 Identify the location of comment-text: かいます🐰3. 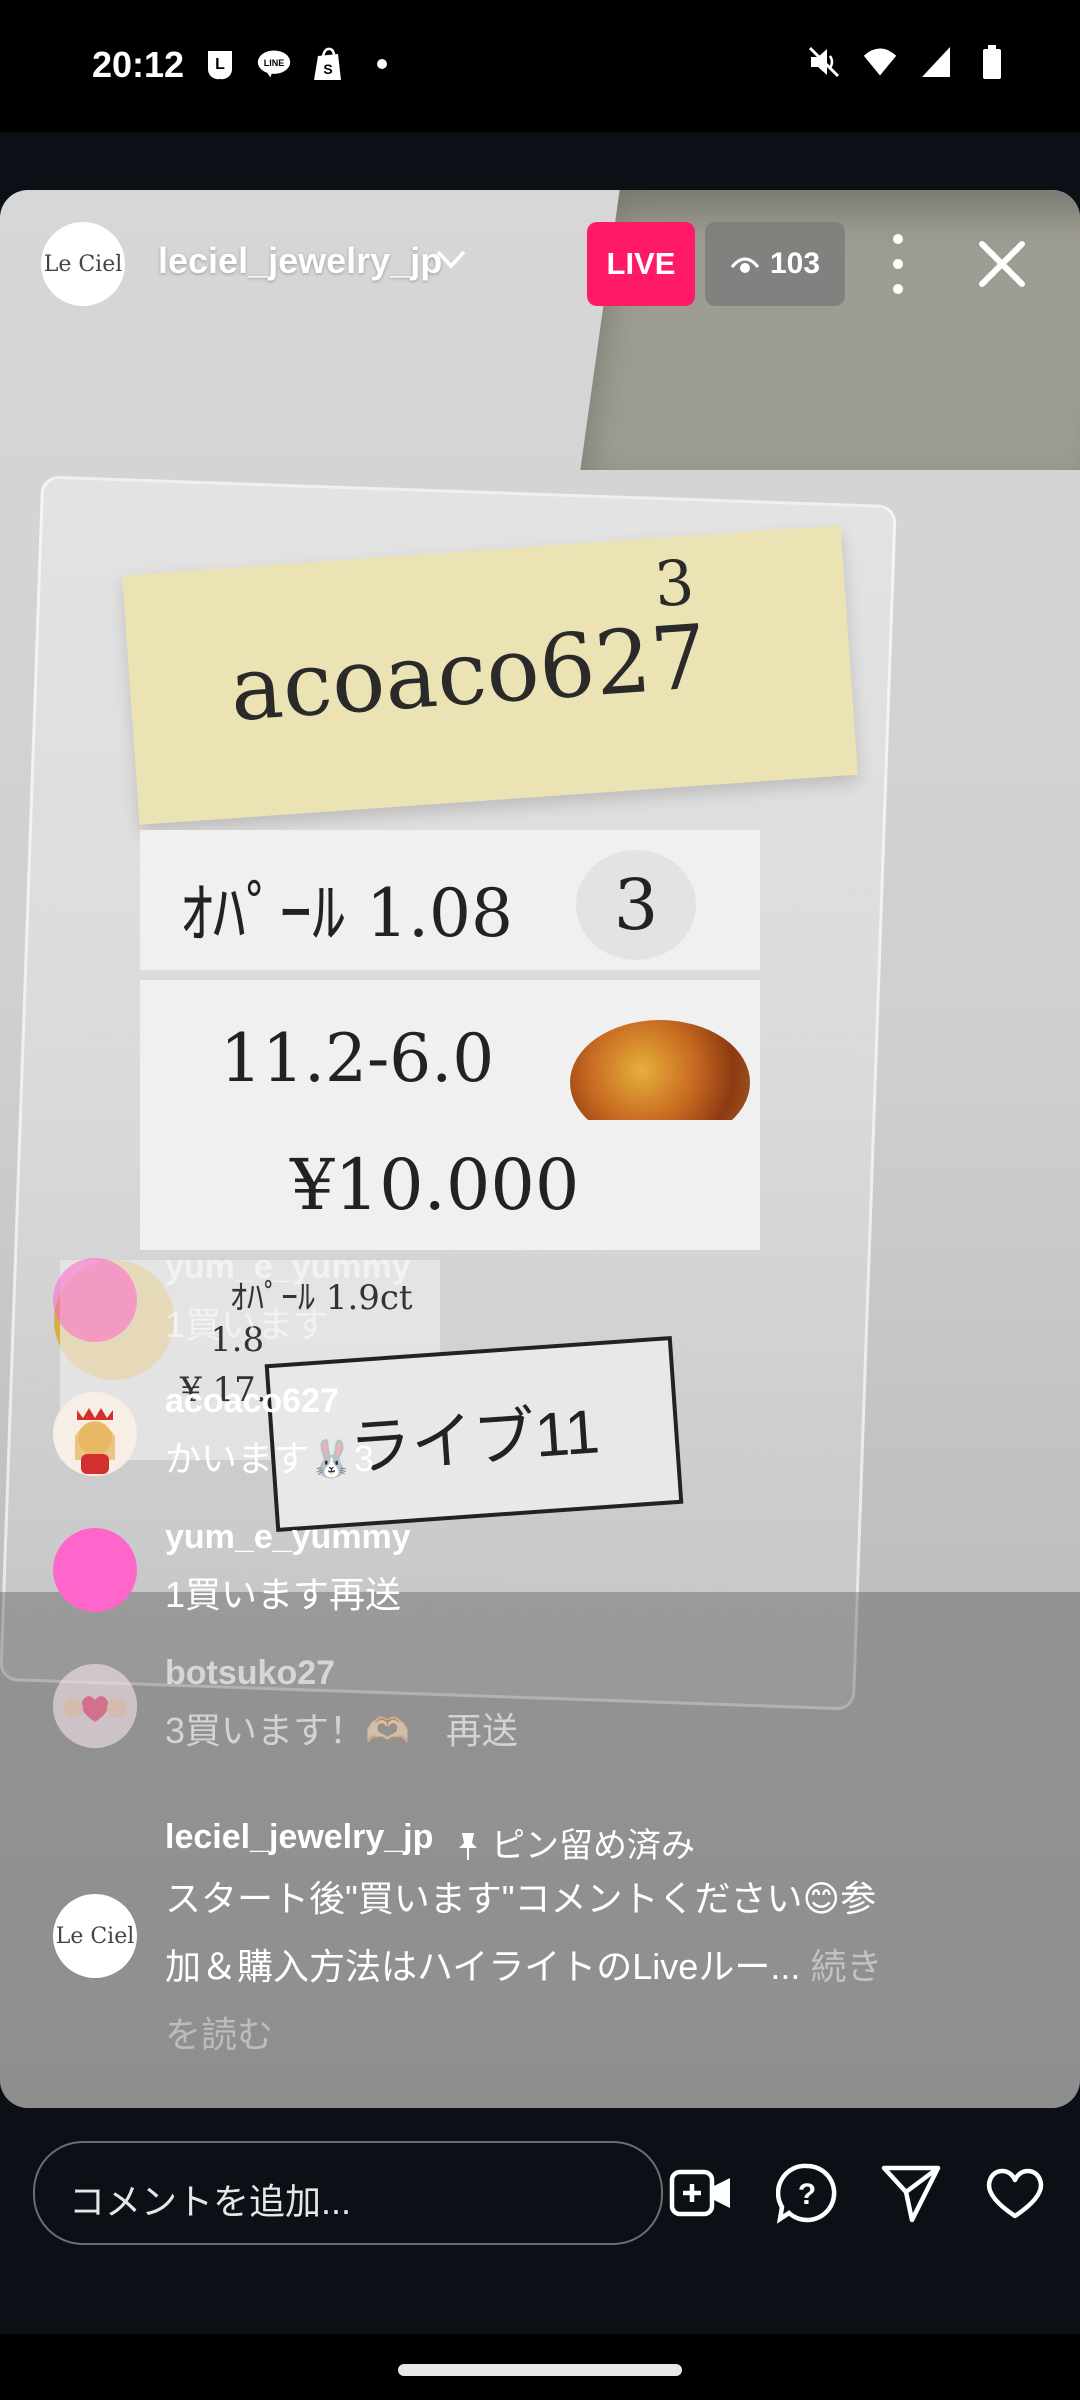
(269, 1458).